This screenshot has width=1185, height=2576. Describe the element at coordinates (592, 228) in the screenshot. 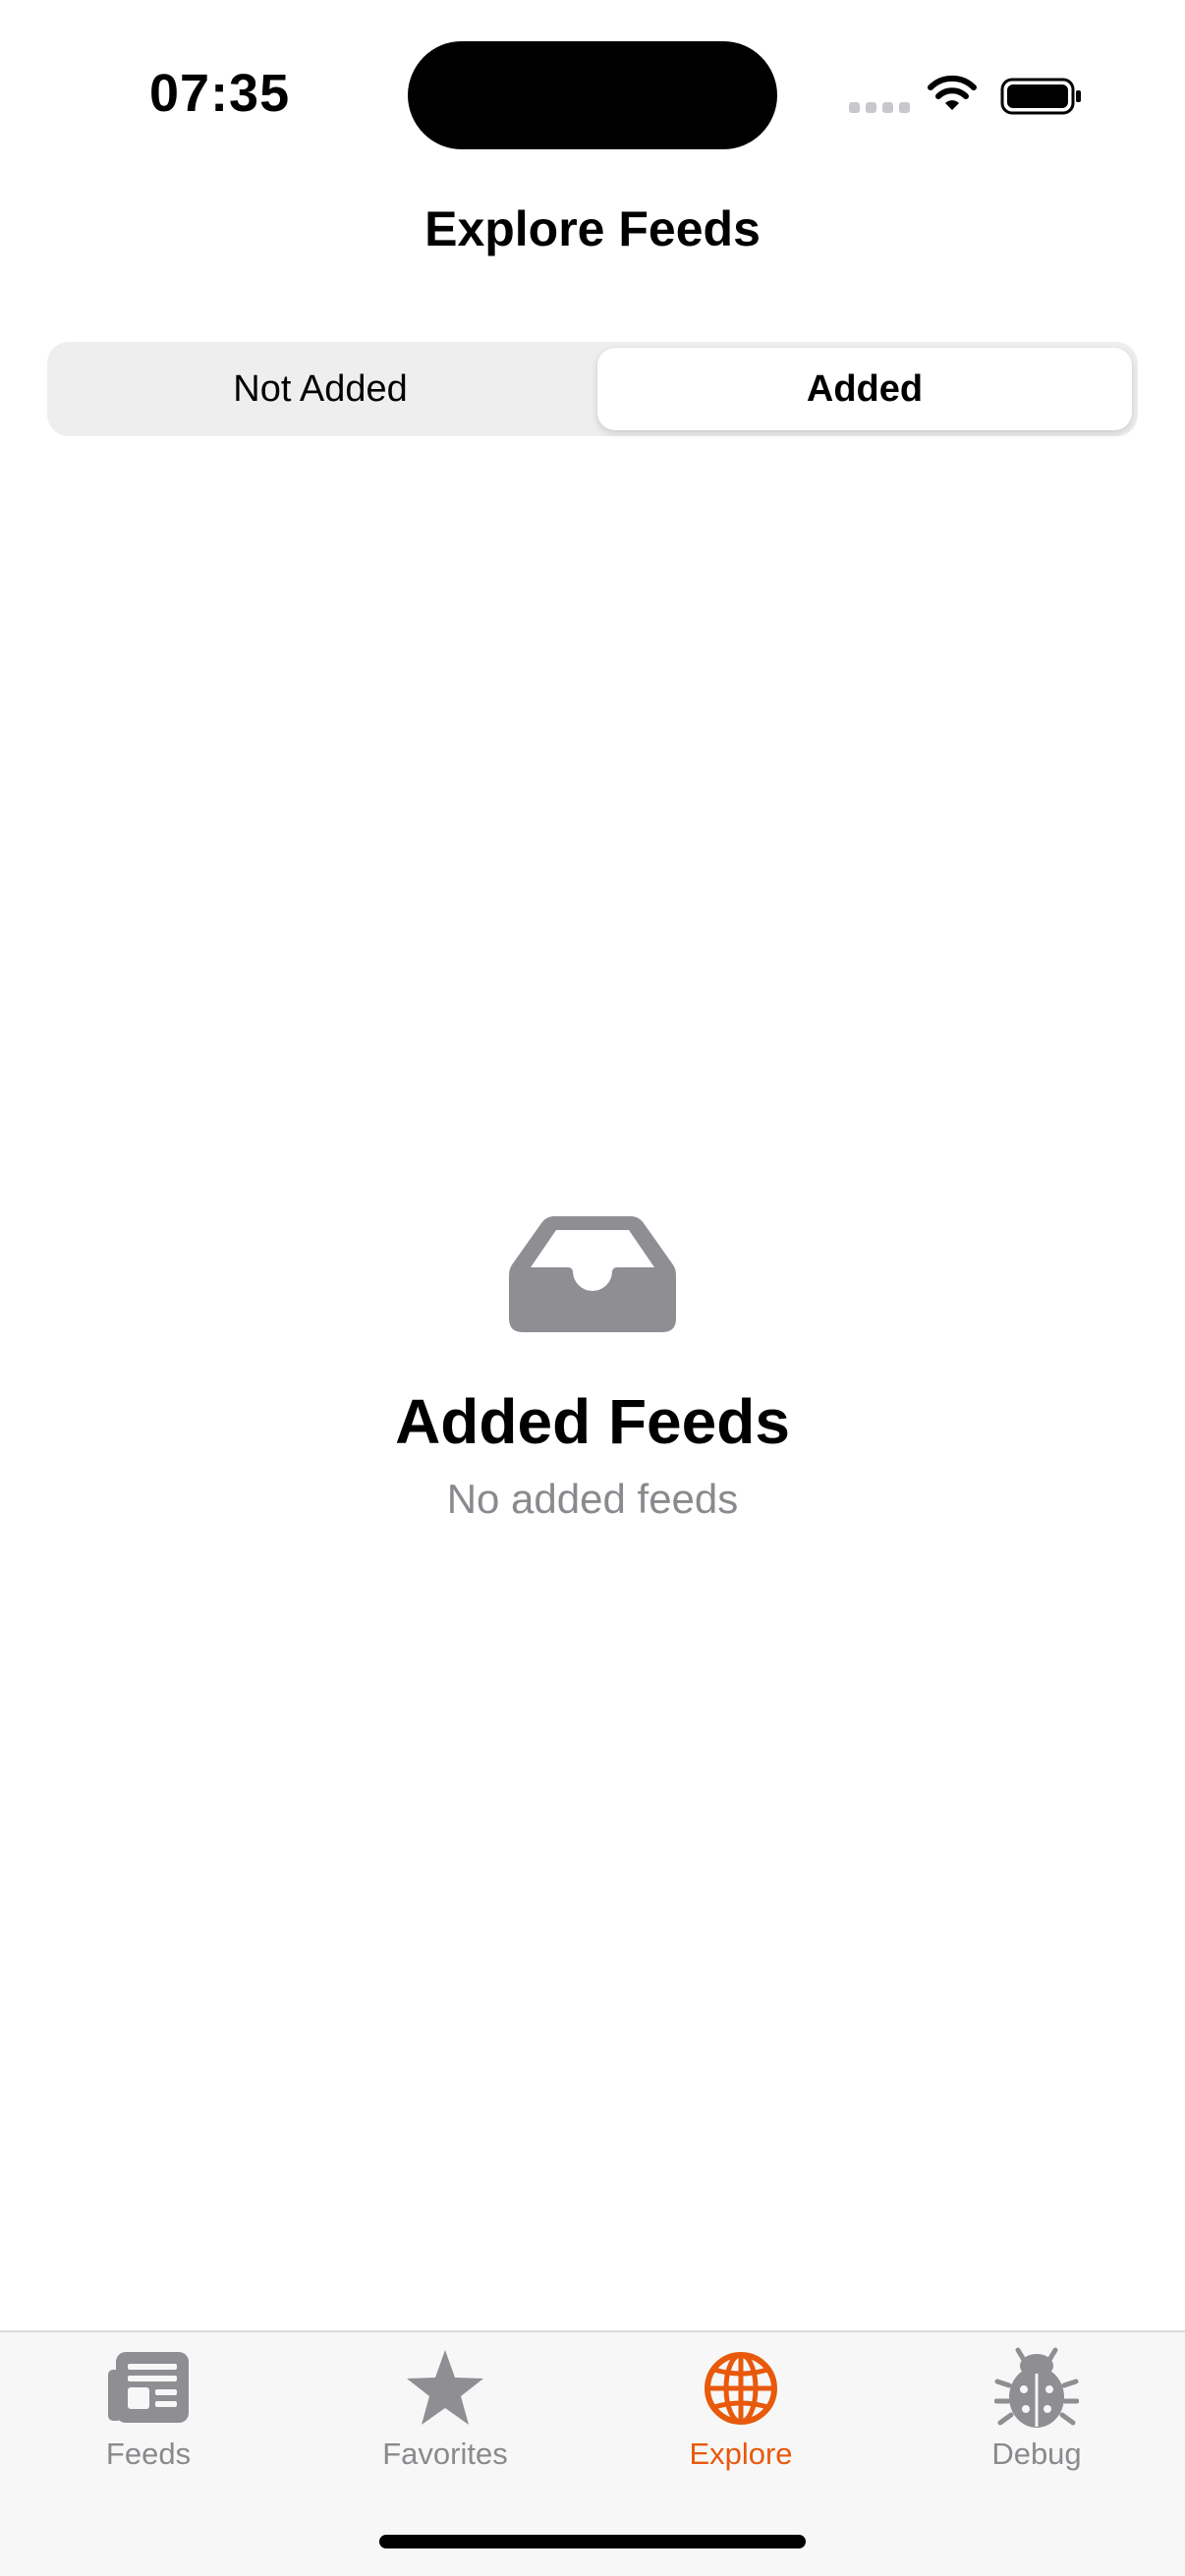

I see `page-title: Explore Feeds` at that location.